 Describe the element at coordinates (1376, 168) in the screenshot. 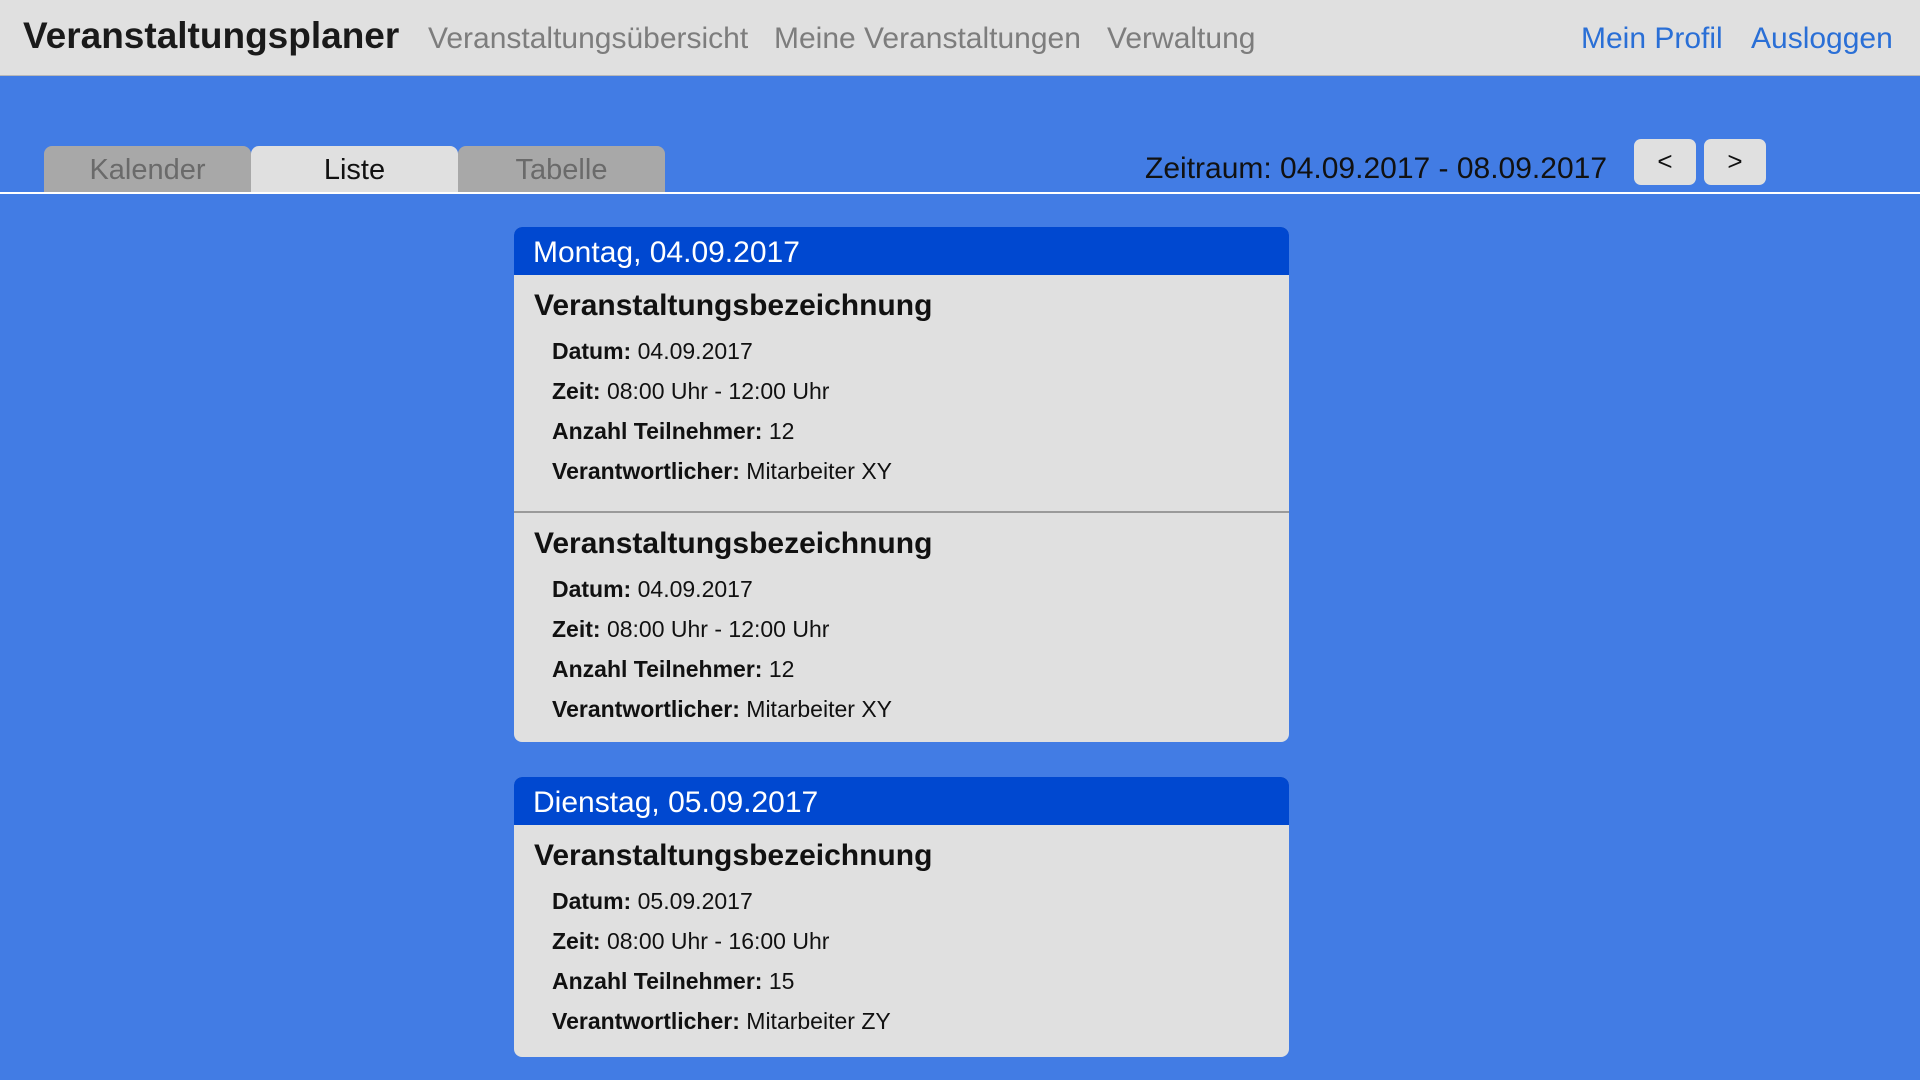

I see `period-label: Zeitraum: 04.09.2017 - 08.09.2017` at that location.